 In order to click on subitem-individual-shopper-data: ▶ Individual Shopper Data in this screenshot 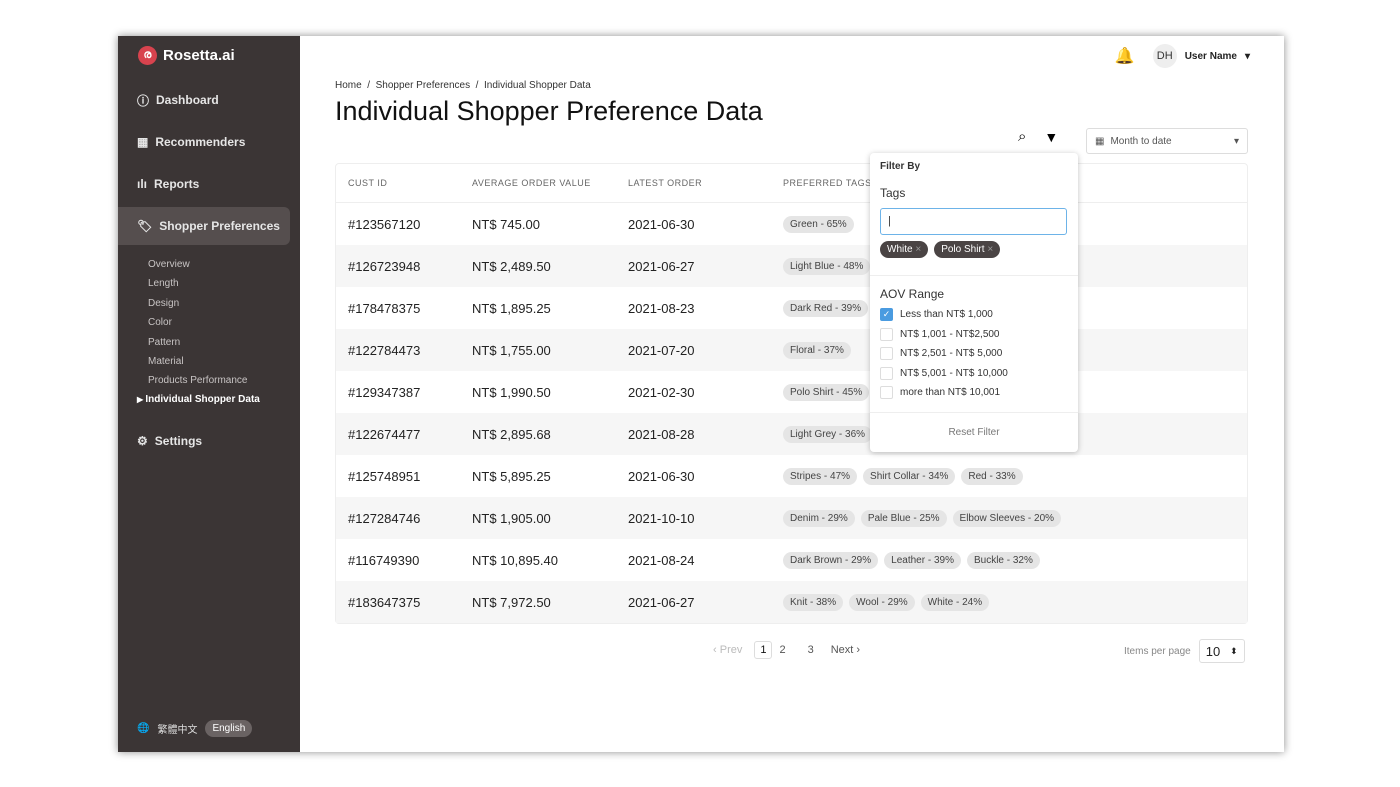, I will do `click(198, 399)`.